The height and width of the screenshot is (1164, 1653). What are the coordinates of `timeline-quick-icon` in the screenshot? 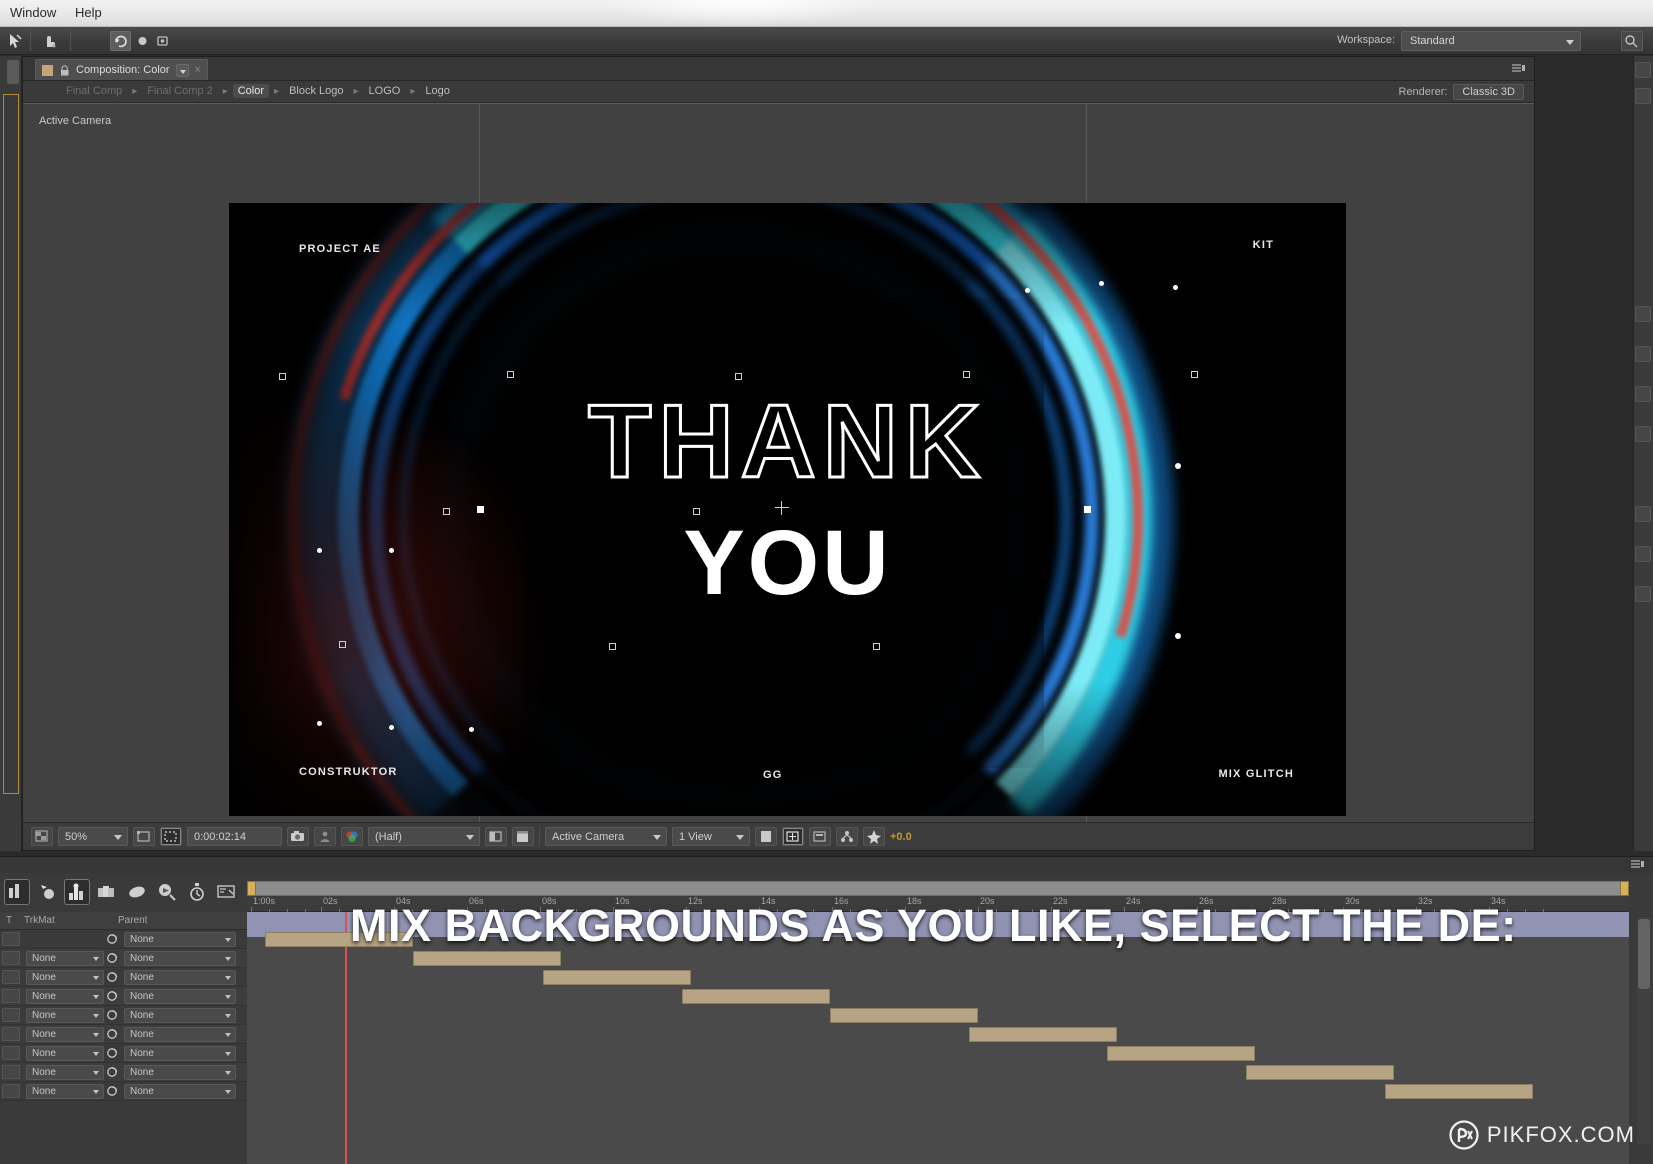 It's located at (820, 836).